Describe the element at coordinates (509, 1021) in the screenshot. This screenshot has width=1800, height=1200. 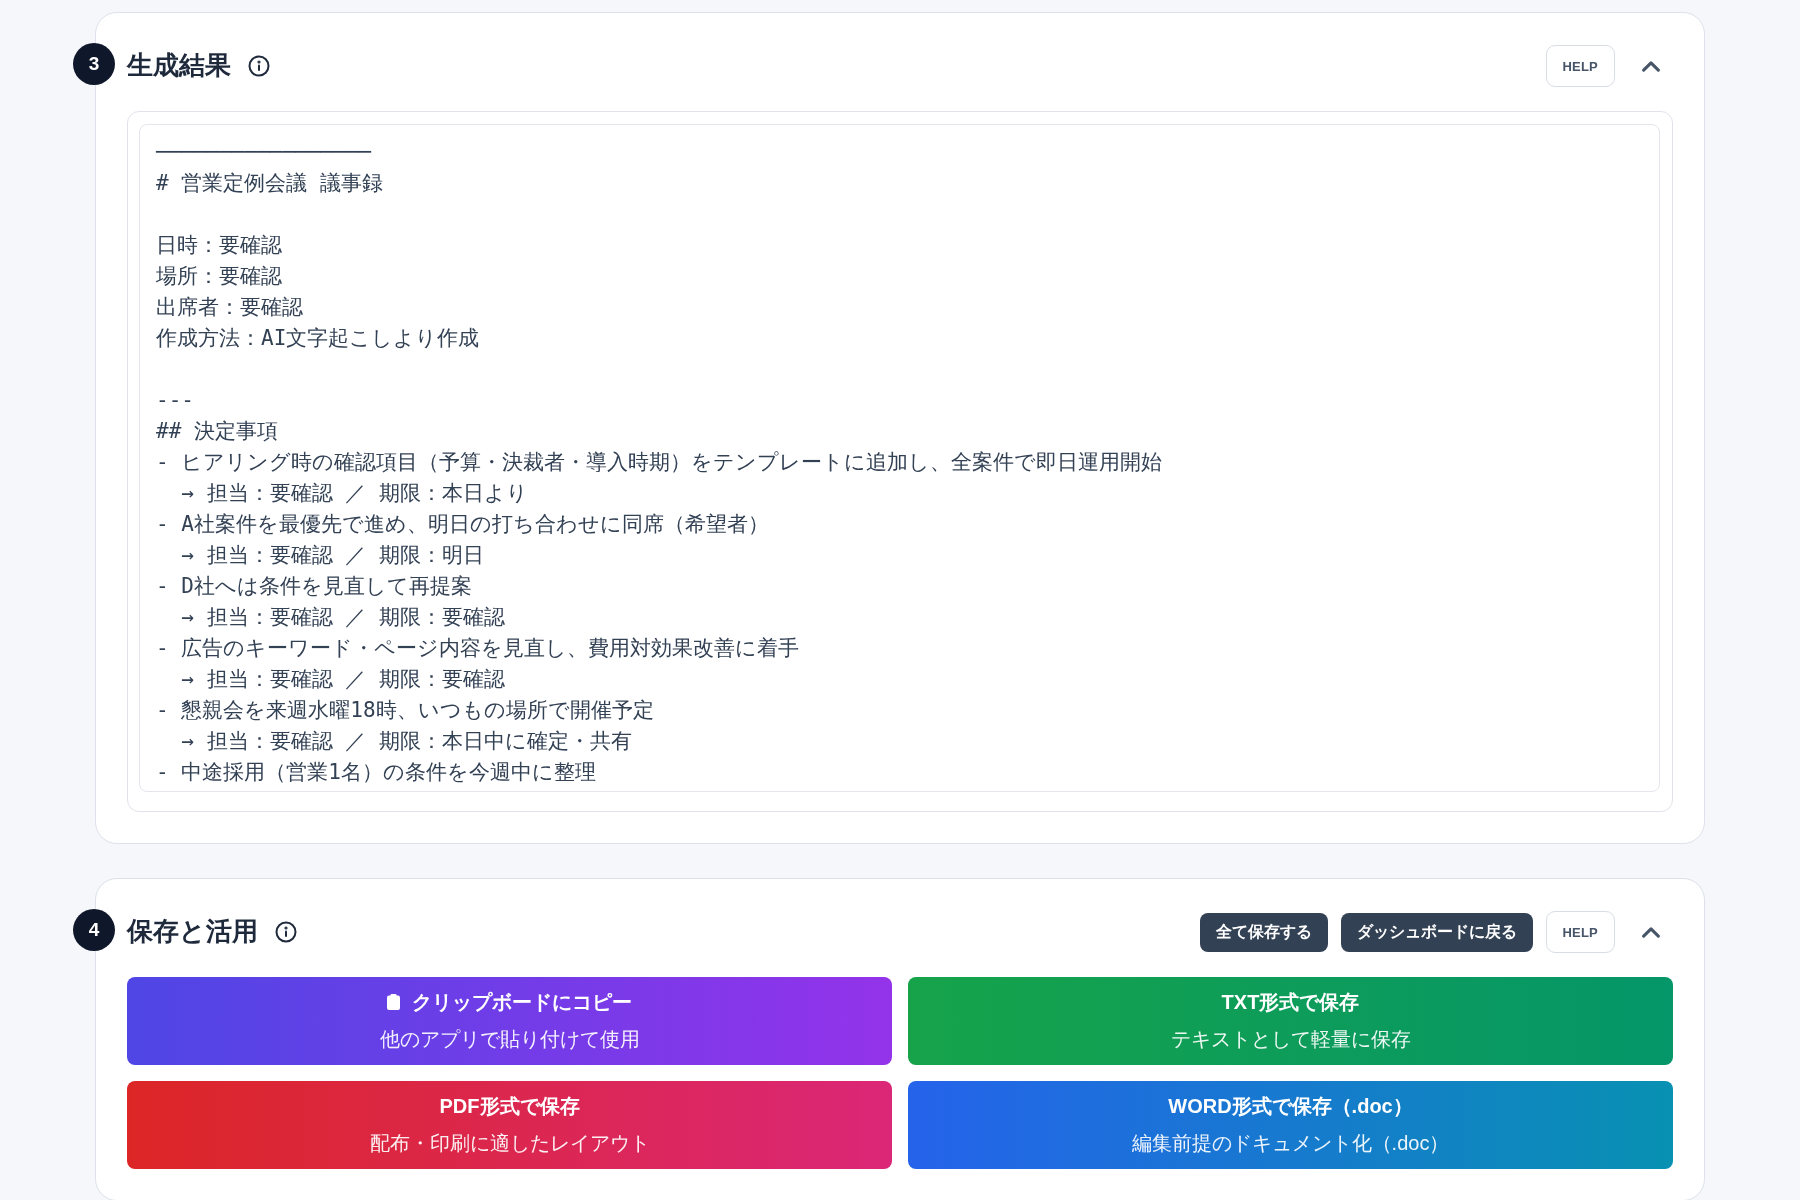
I see `save-option-button: クリップボードにコピー 他のアプリで貼り付けて使用` at that location.